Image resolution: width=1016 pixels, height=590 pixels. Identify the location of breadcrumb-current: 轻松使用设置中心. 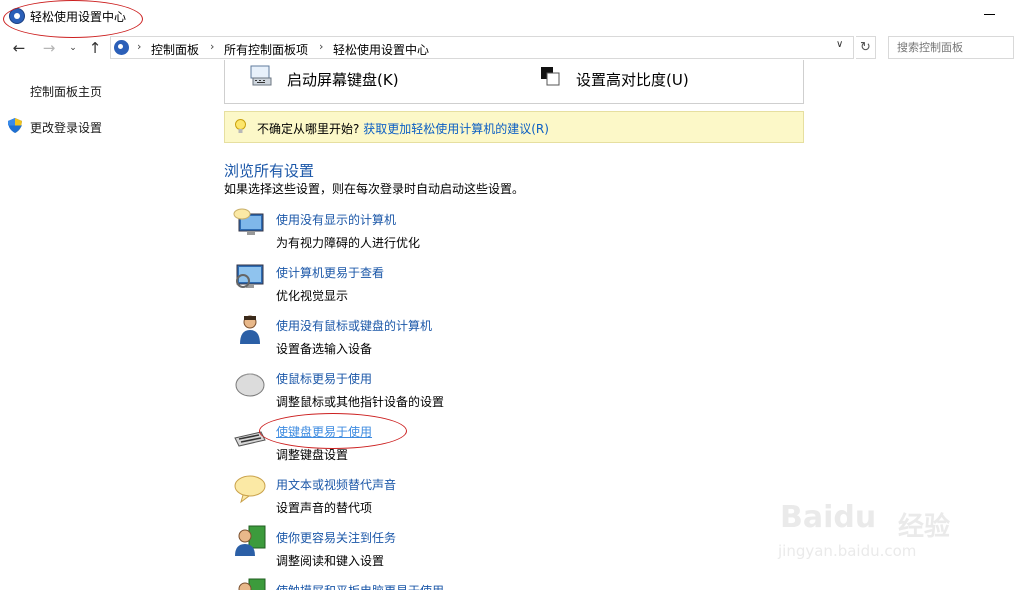
(381, 49).